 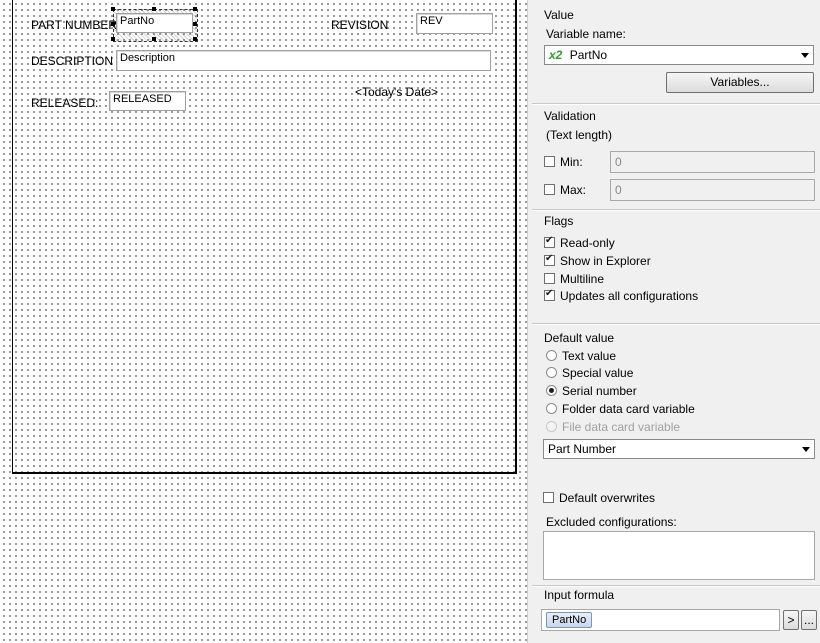 I want to click on revision-label: REVISION, so click(x=359, y=25).